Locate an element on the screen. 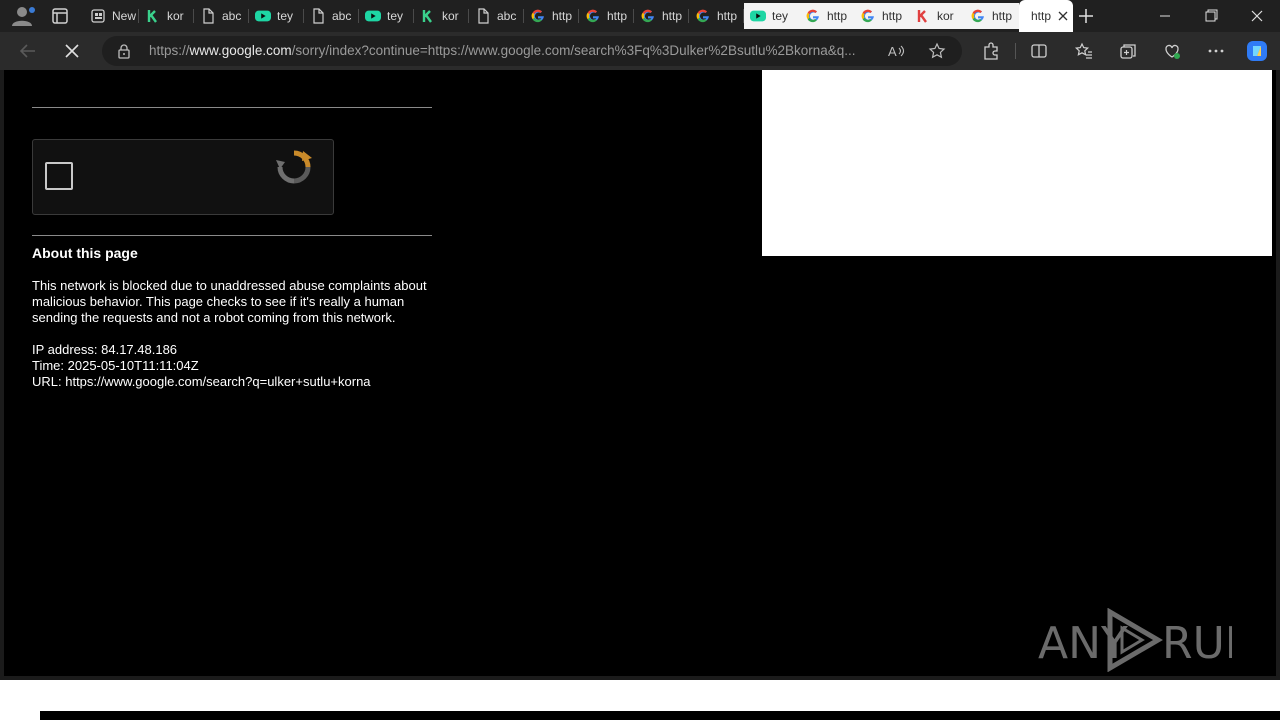 This screenshot has width=1280, height=720. tab-1: New is located at coordinates (111, 16).